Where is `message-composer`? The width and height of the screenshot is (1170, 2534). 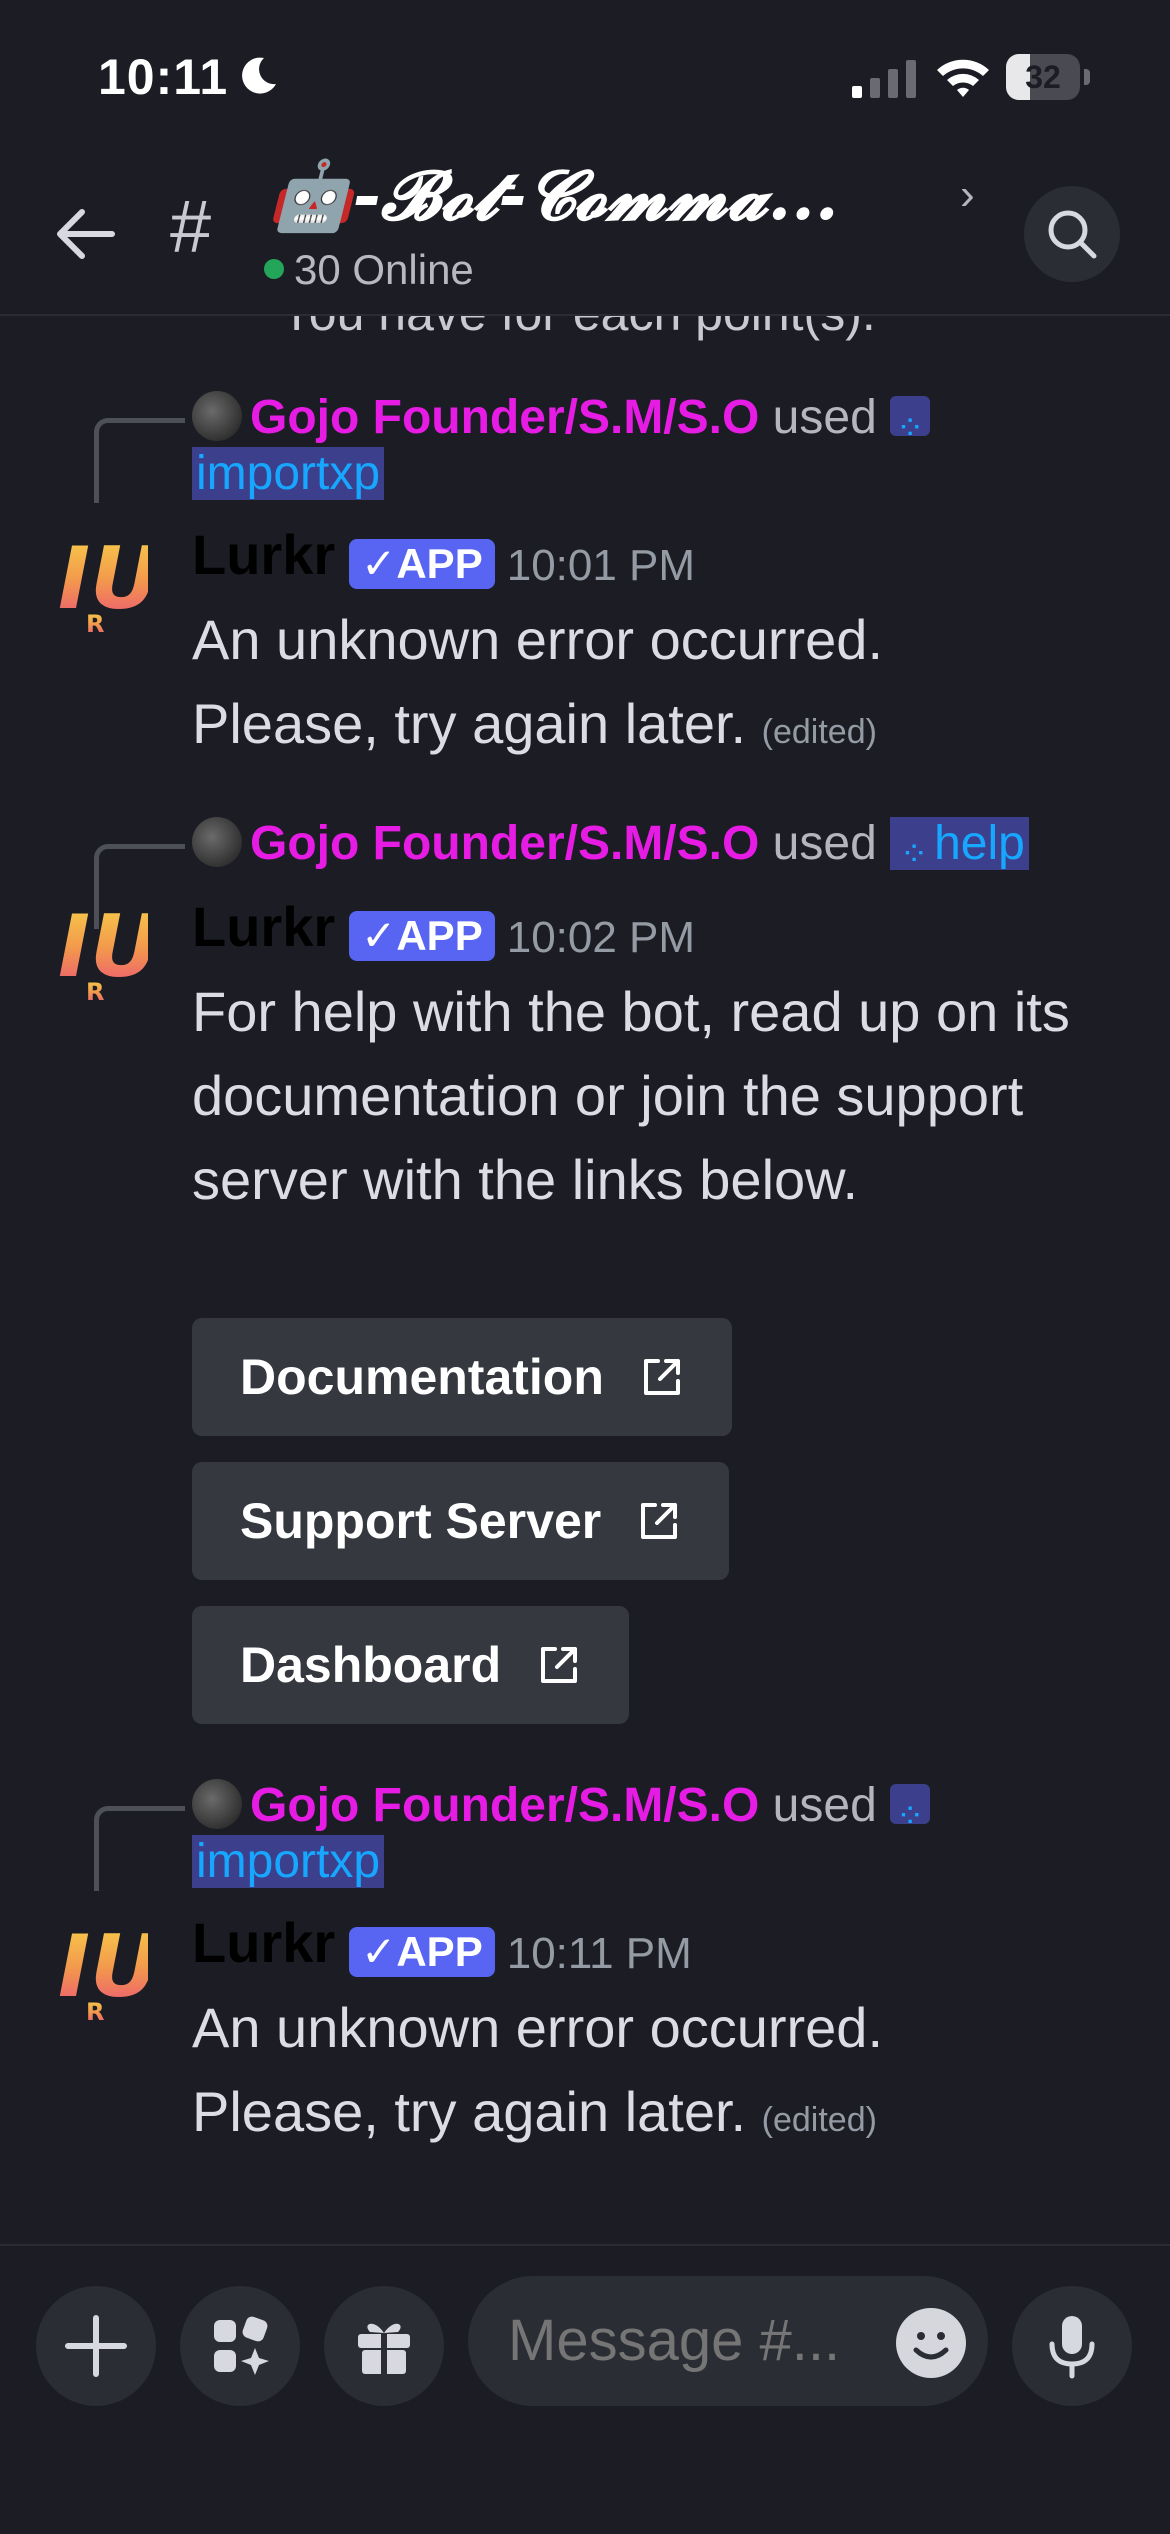
message-composer is located at coordinates (585, 2389).